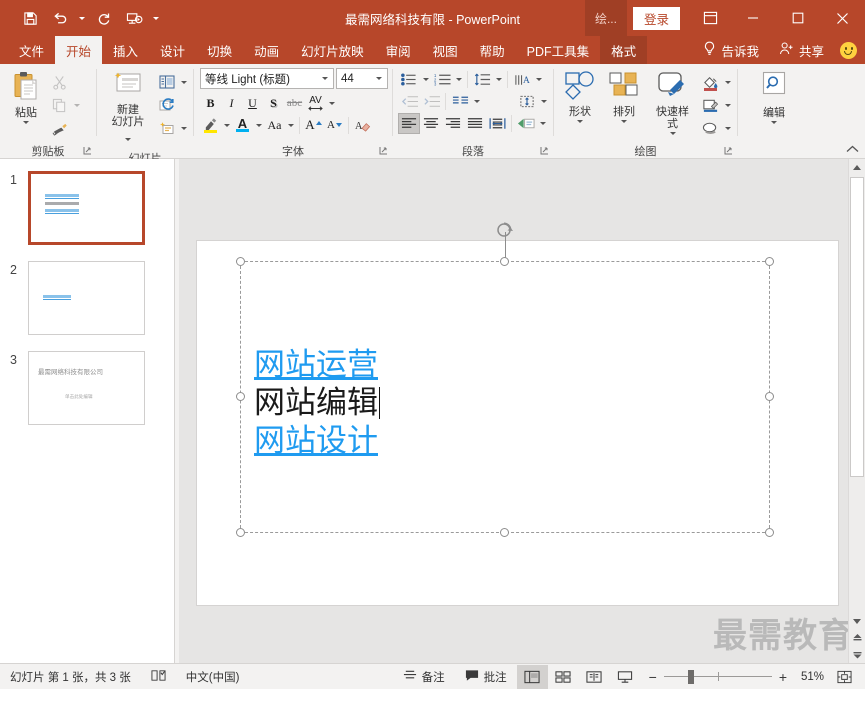 The height and width of the screenshot is (725, 865). What do you see at coordinates (653, 677) in the screenshot?
I see `zoom-out-button: −` at bounding box center [653, 677].